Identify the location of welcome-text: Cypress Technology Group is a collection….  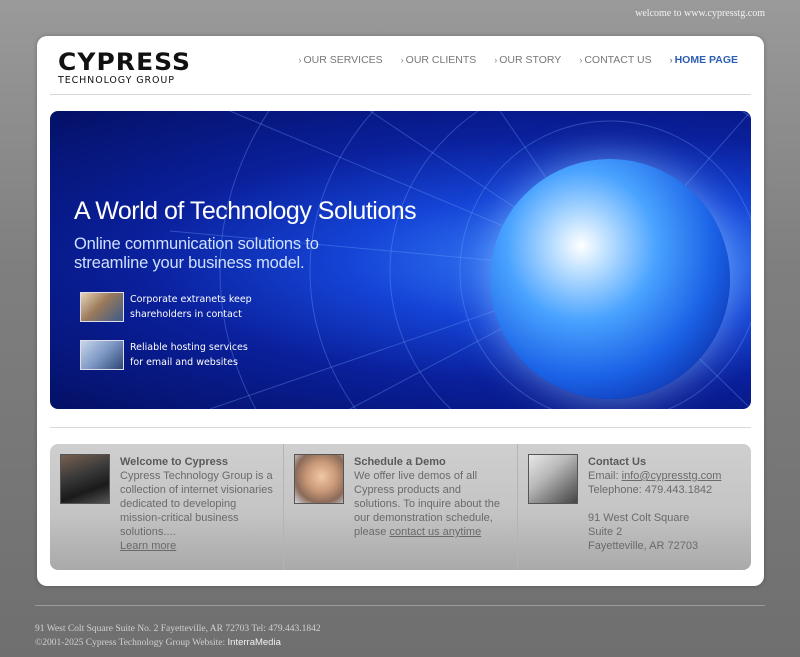
(196, 504).